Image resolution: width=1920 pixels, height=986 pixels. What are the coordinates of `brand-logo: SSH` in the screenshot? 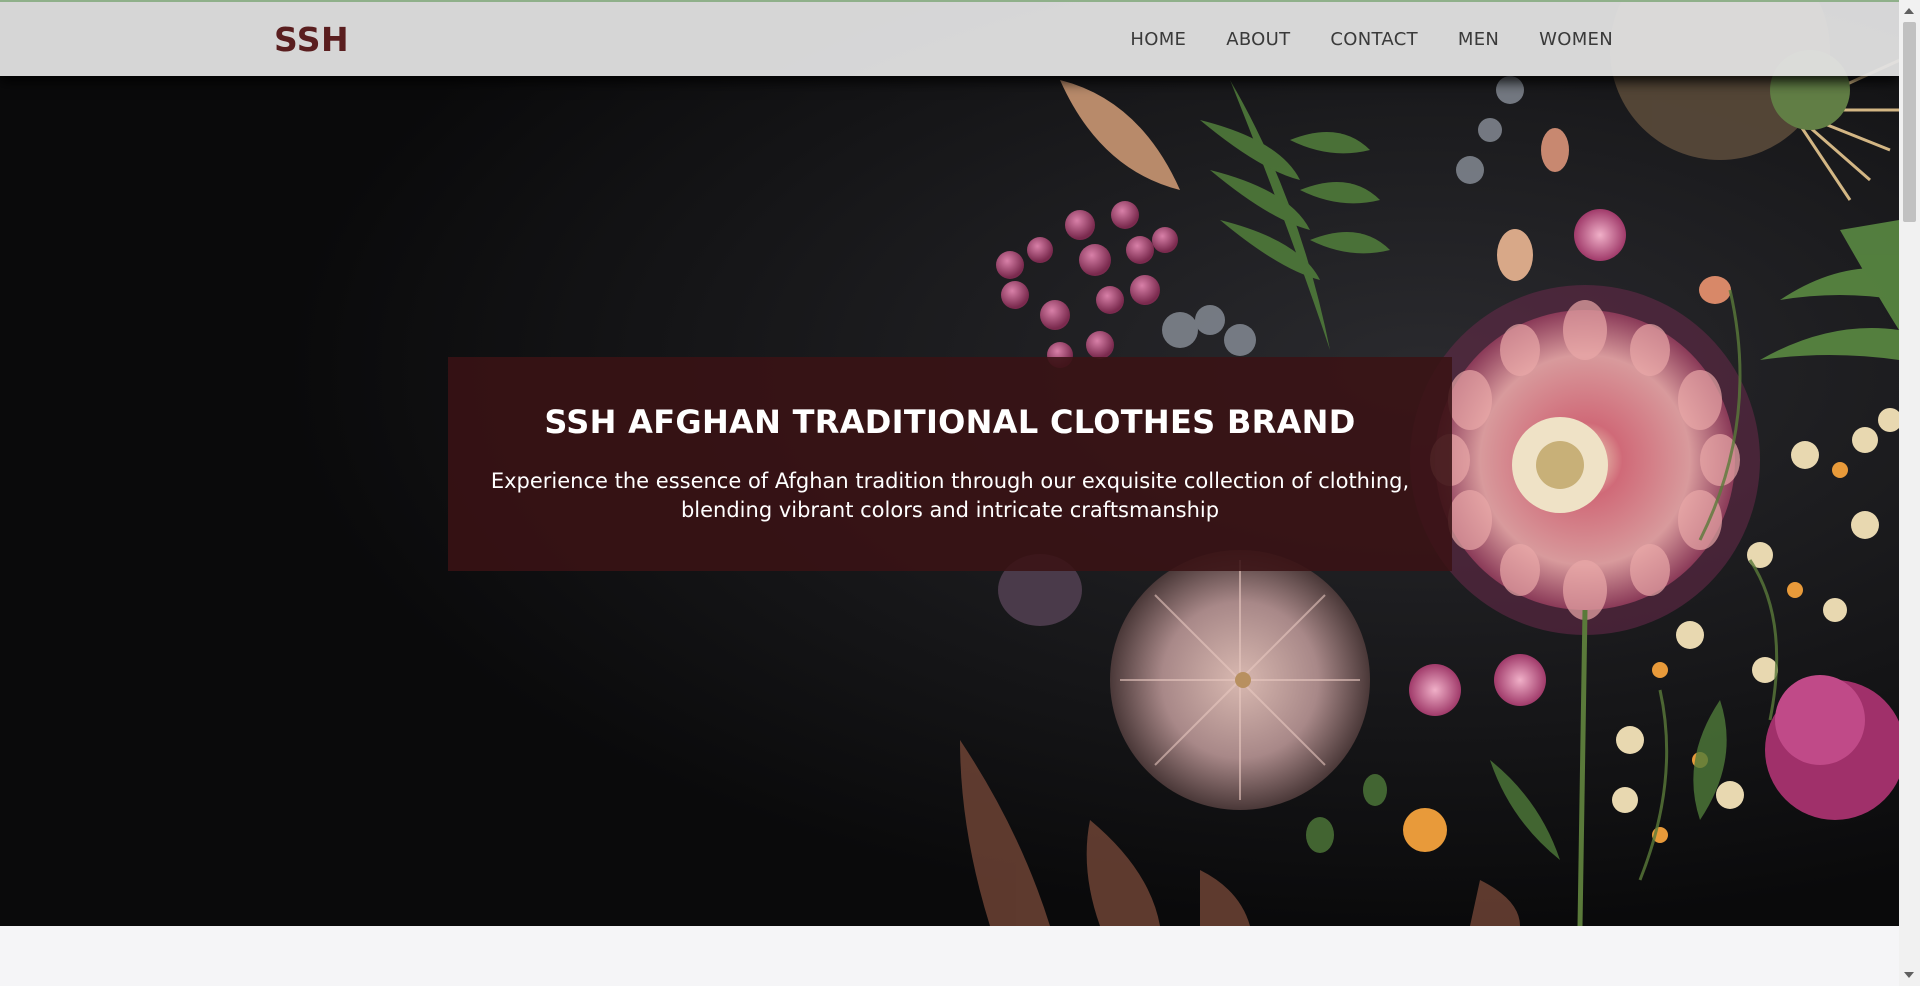 It's located at (311, 39).